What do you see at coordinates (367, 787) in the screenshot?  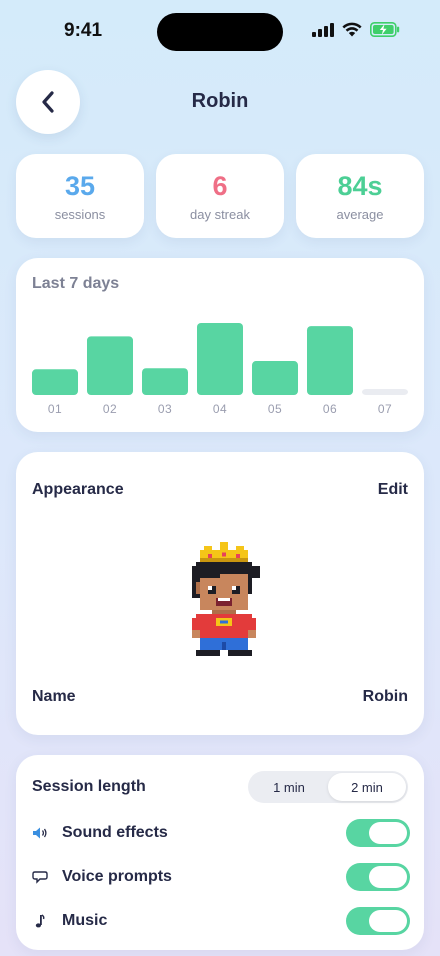 I see `session-option-2-min: 2 min` at bounding box center [367, 787].